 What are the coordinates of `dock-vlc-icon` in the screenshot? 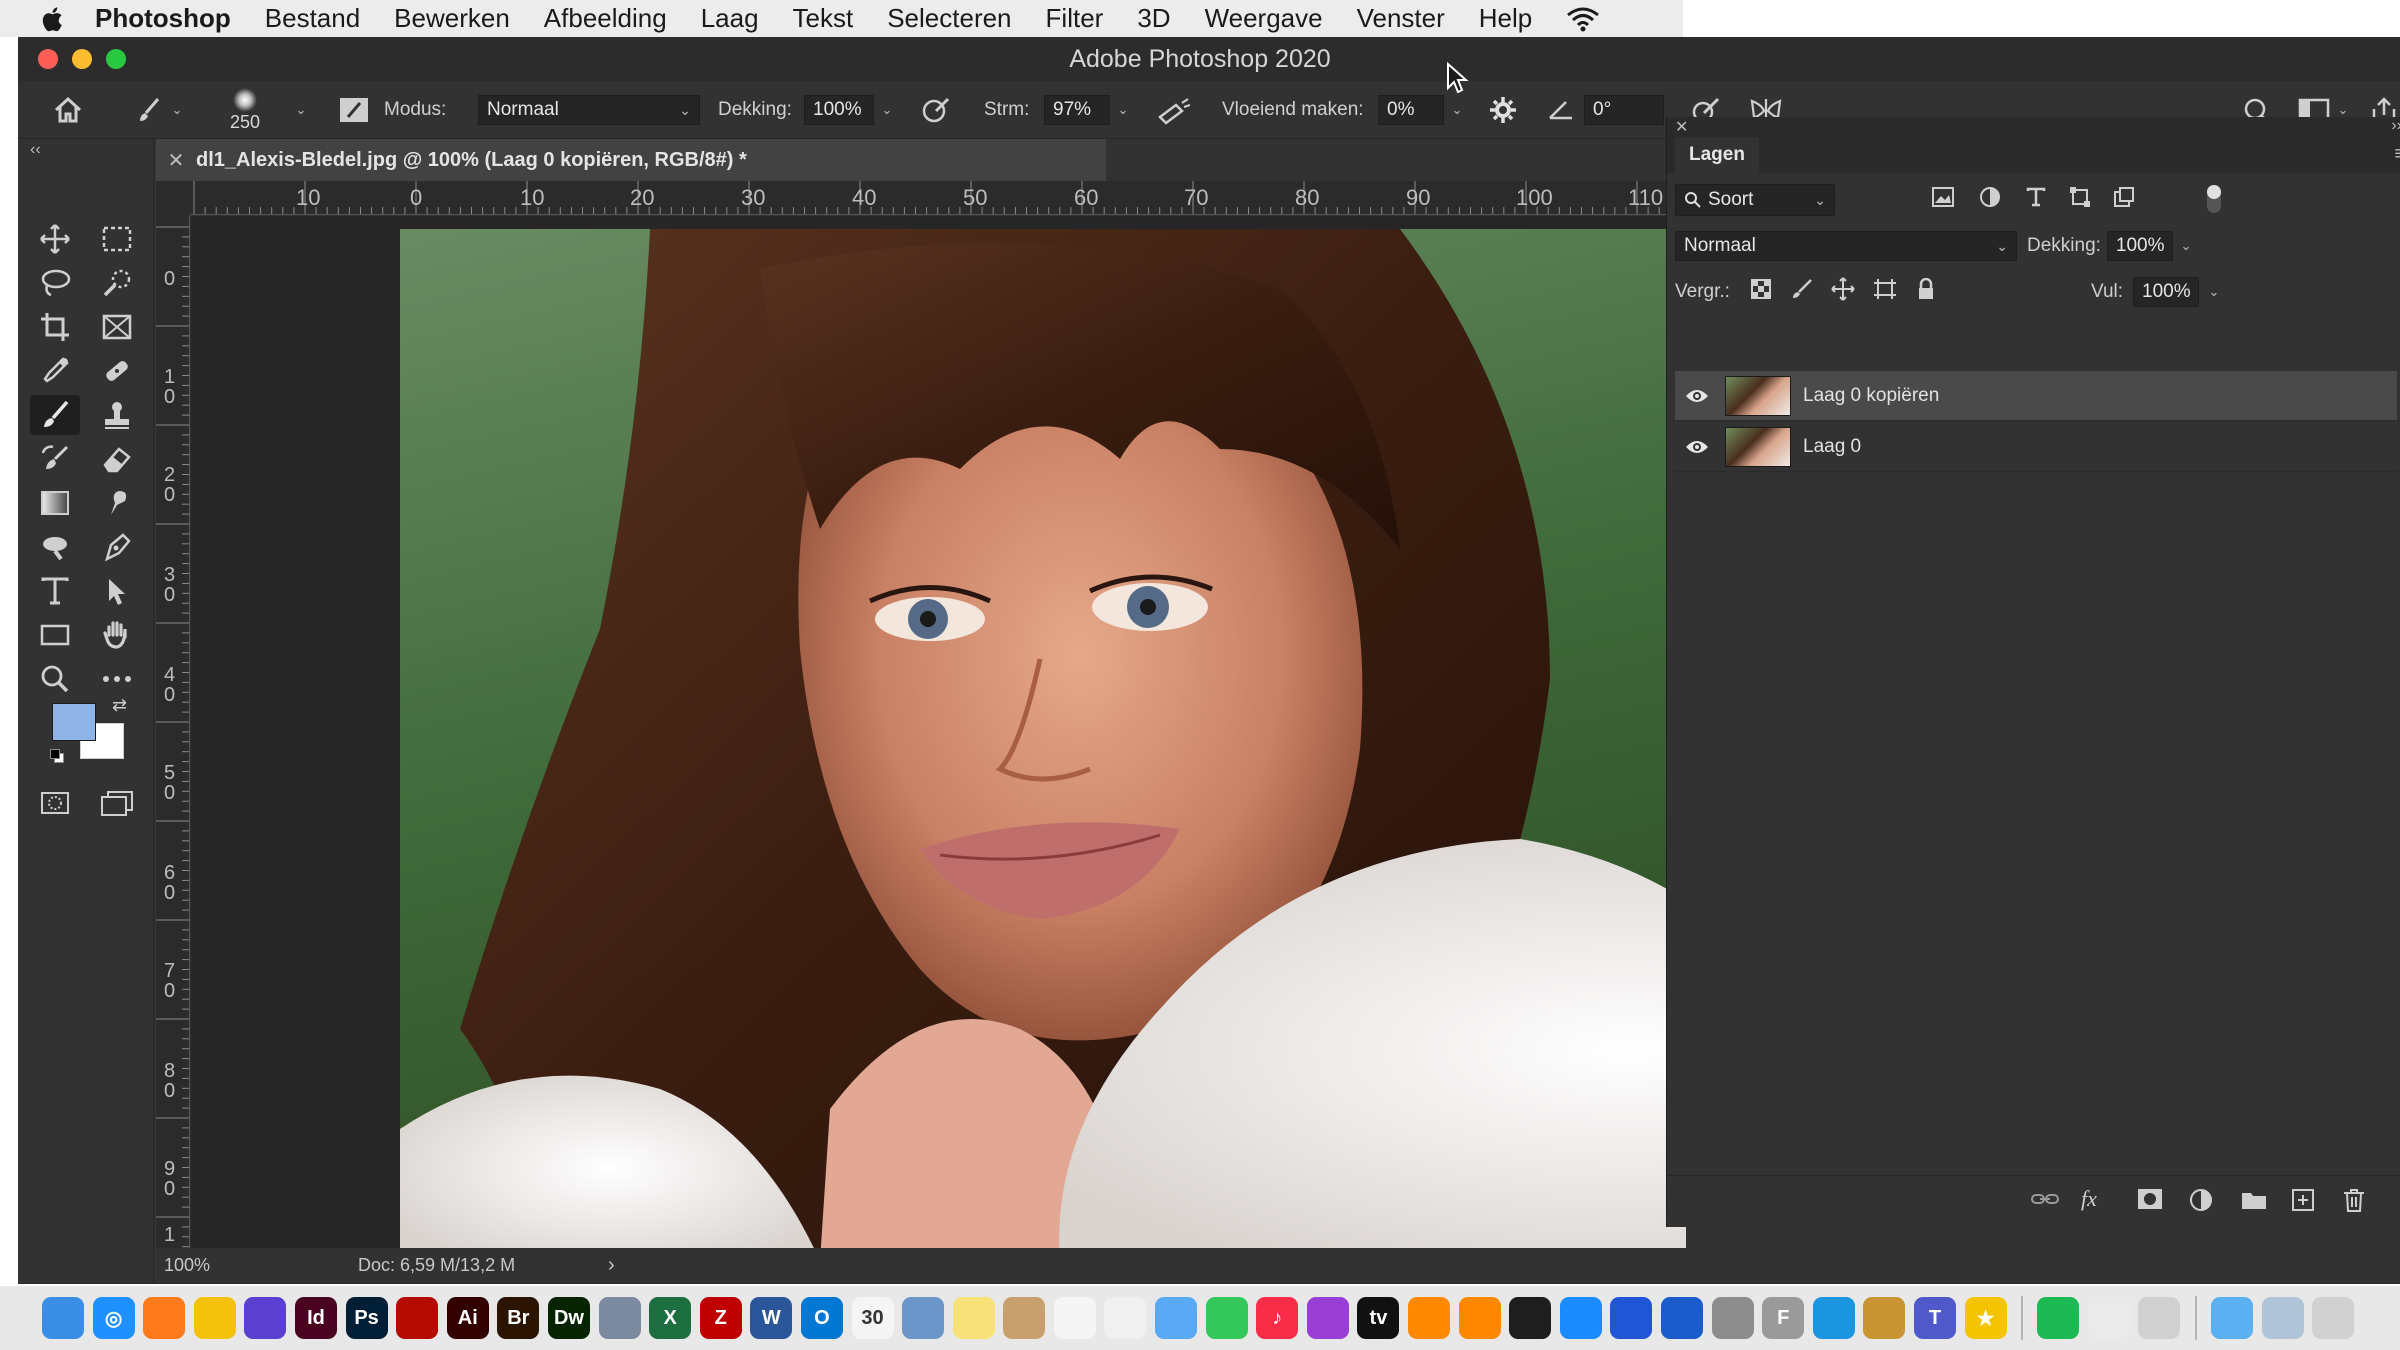 It's located at (1479, 1318).